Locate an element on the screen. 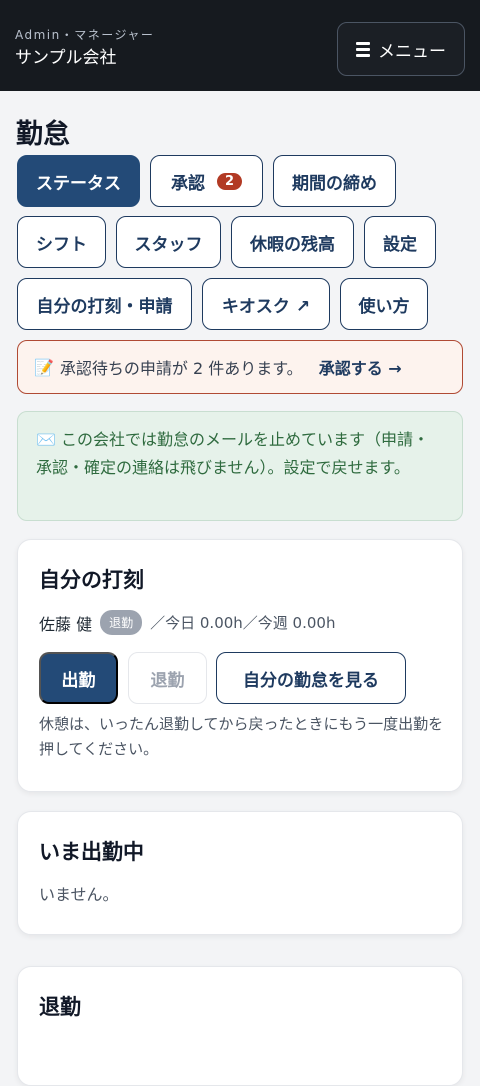  tab-status: ステータス is located at coordinates (78, 181).